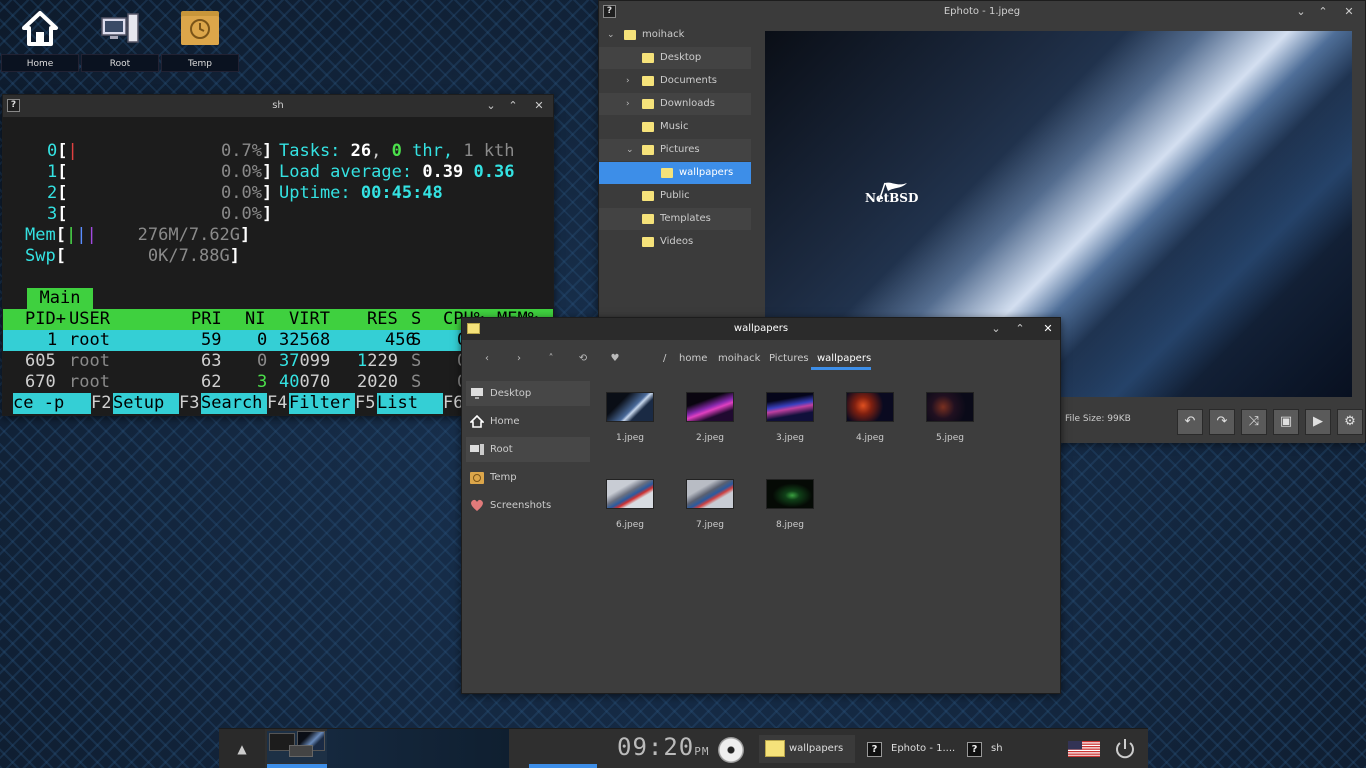  I want to click on tree-item-public: Public, so click(675, 196).